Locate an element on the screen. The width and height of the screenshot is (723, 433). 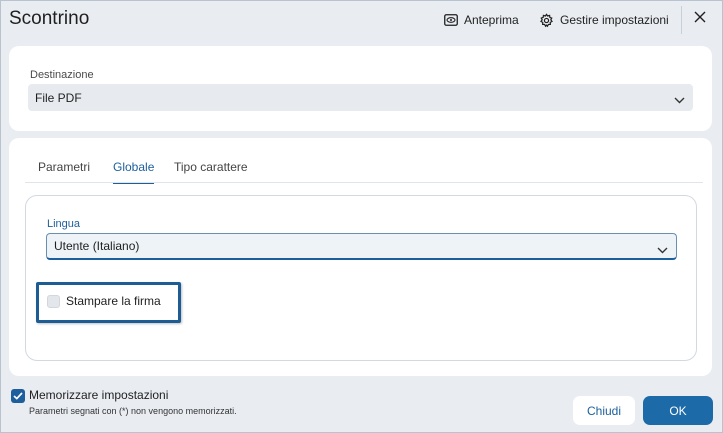
destination-label: Destinazione is located at coordinates (62, 75).